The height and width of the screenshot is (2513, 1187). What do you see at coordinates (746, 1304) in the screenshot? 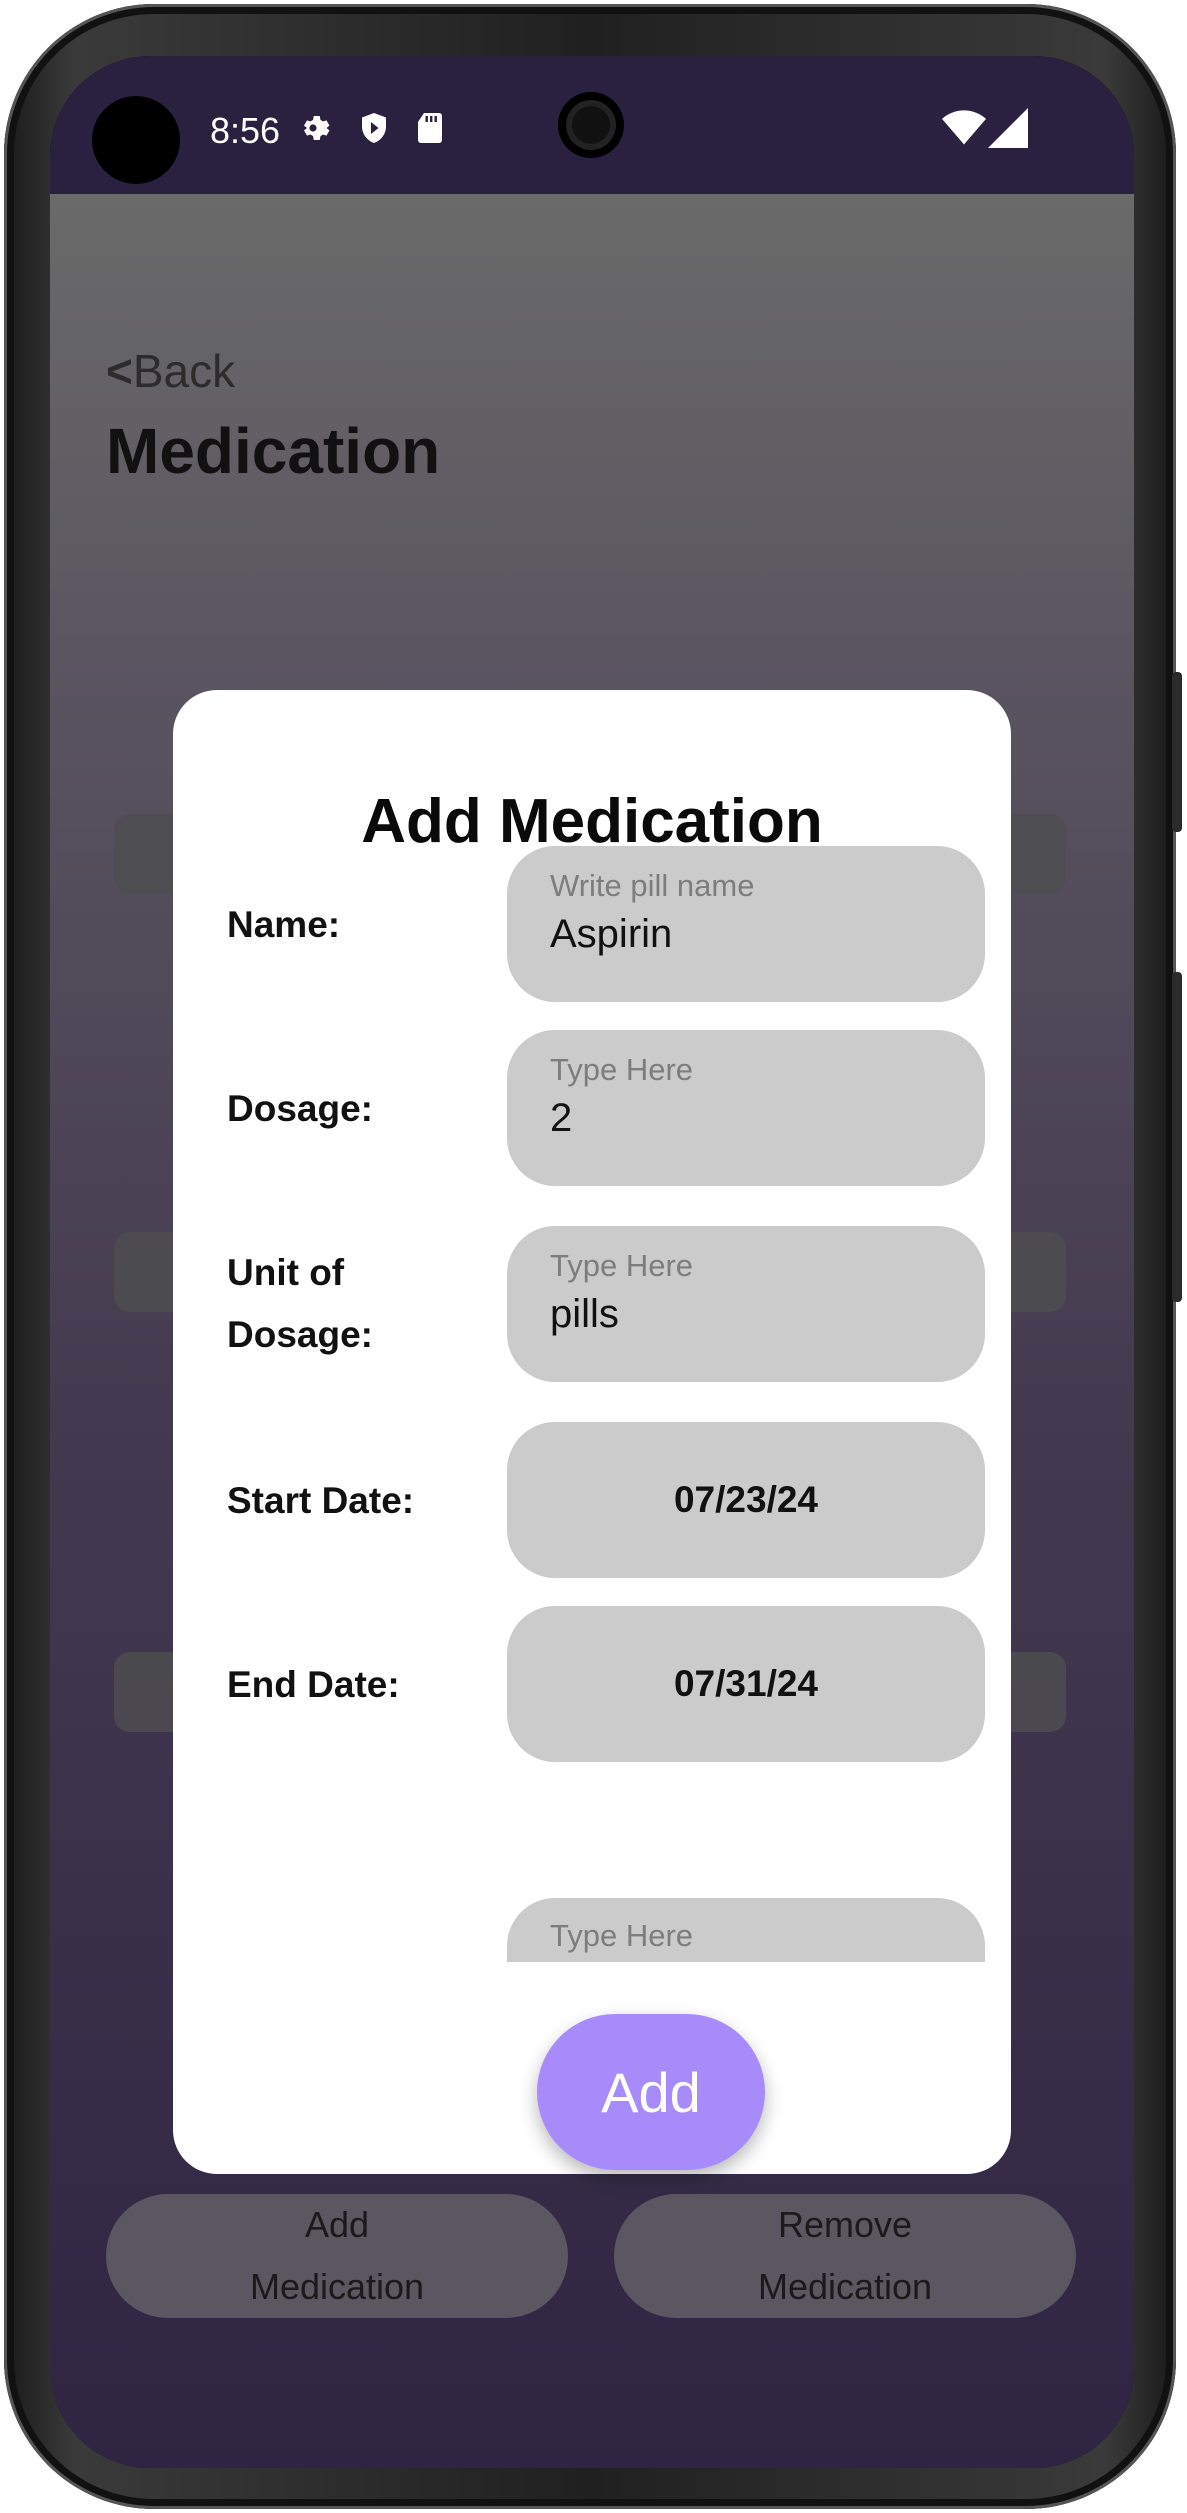
I see `unit-input: Type Here pills` at bounding box center [746, 1304].